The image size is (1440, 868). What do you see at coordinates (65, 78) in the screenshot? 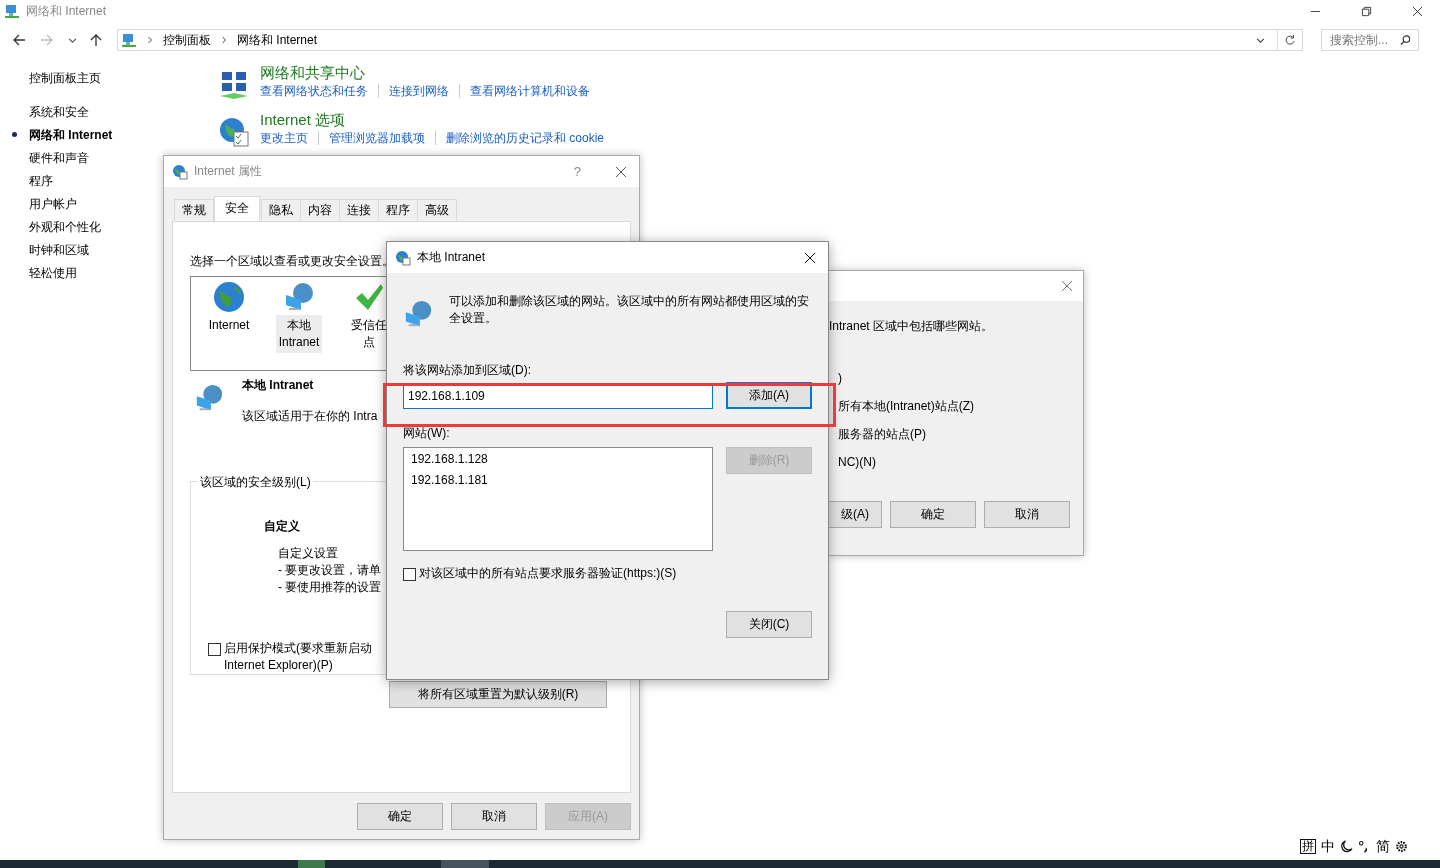
I see `sidebar-link: 控制面板主页` at bounding box center [65, 78].